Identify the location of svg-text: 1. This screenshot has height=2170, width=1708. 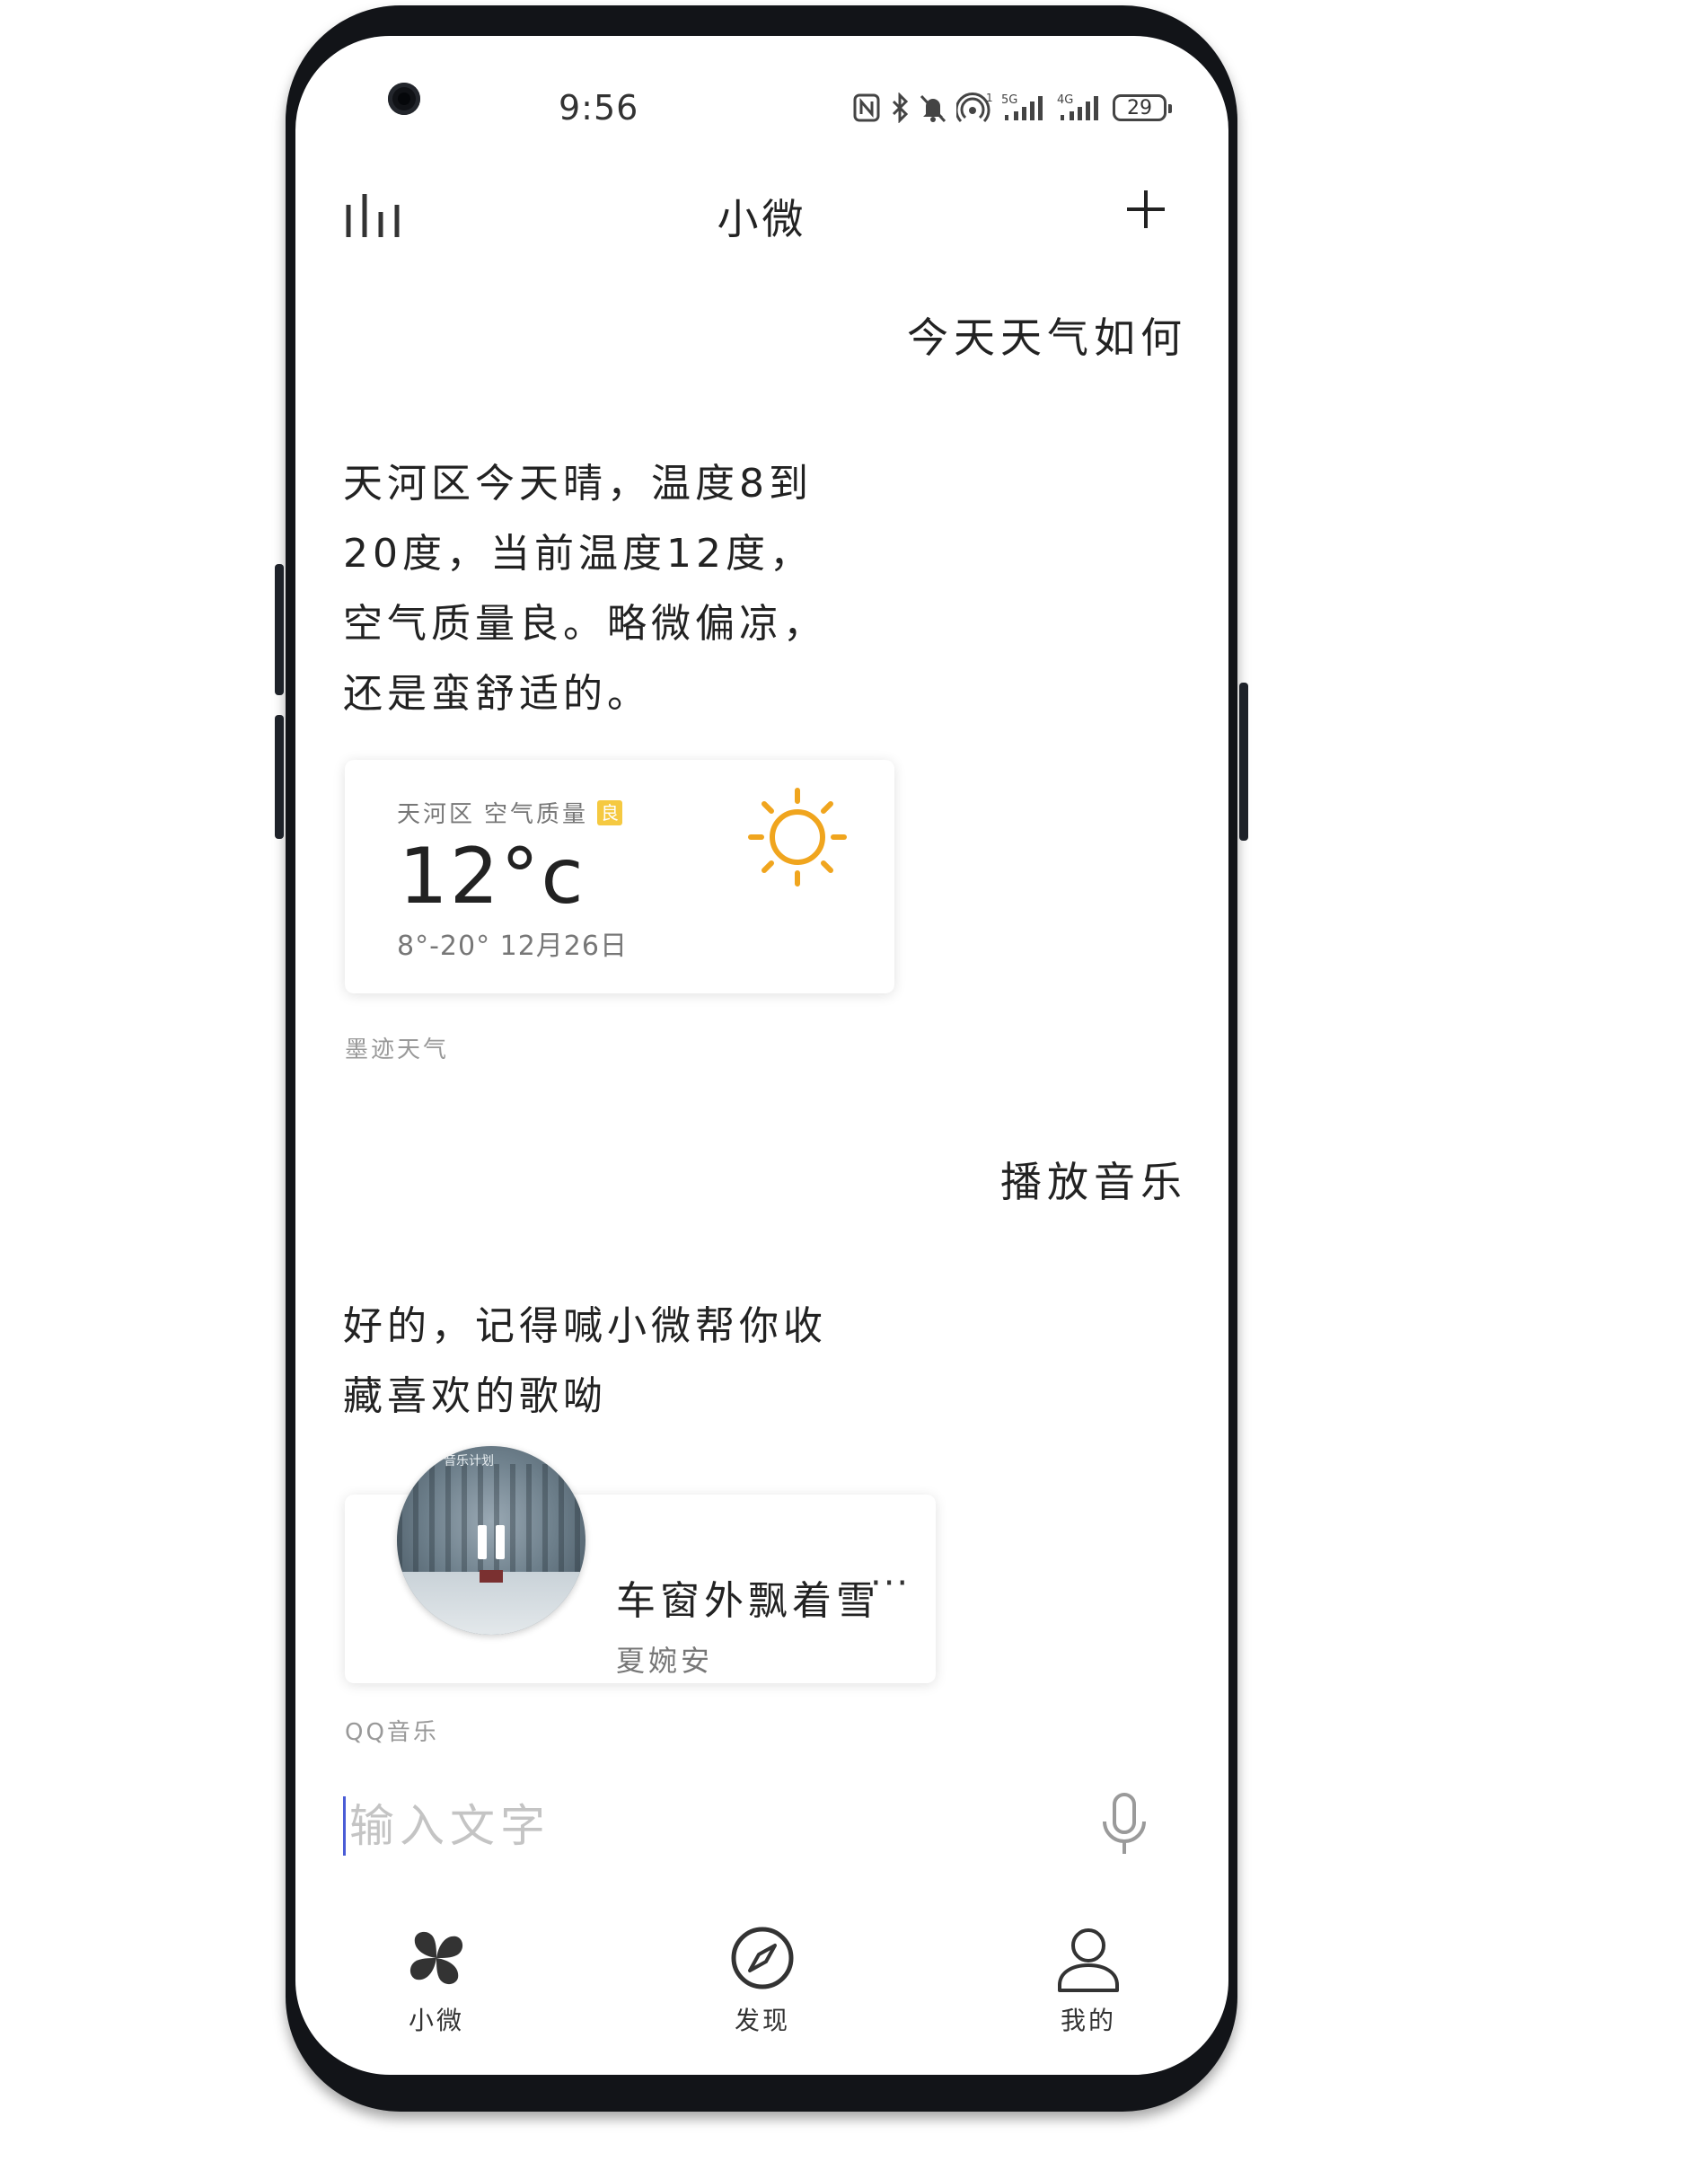
(989, 98).